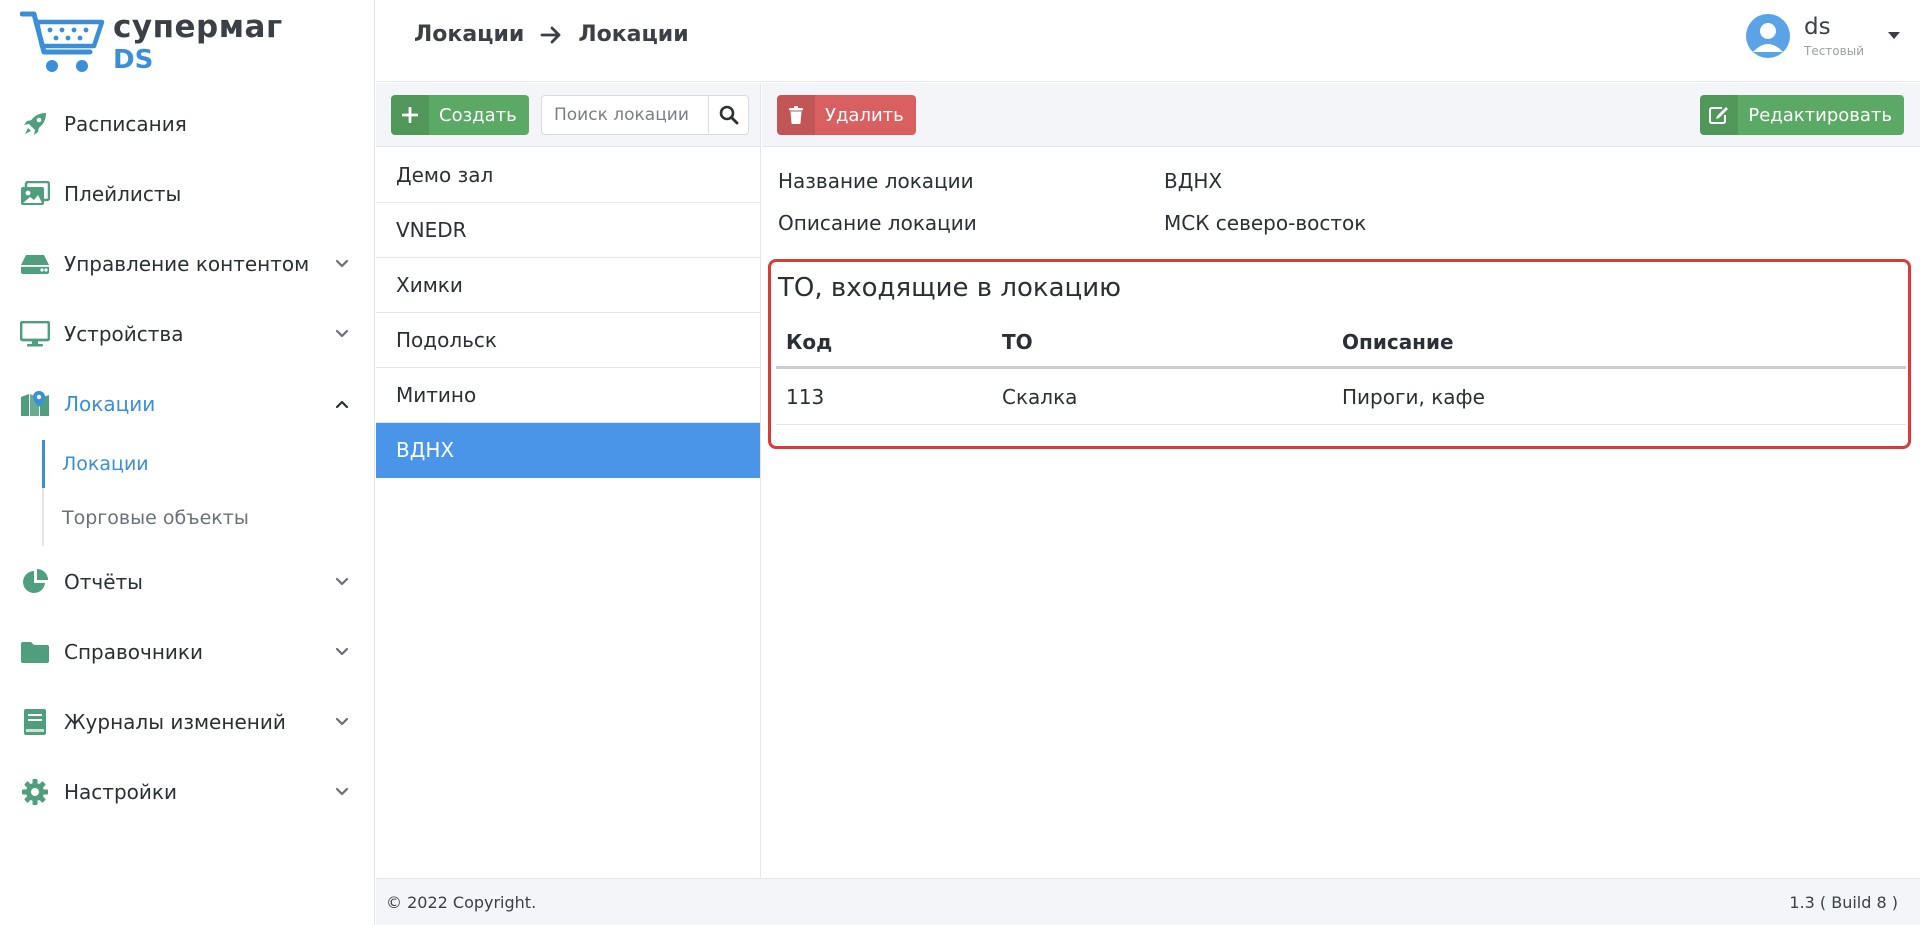 This screenshot has height=925, width=1920. I want to click on user-avatar-icon, so click(1768, 37).